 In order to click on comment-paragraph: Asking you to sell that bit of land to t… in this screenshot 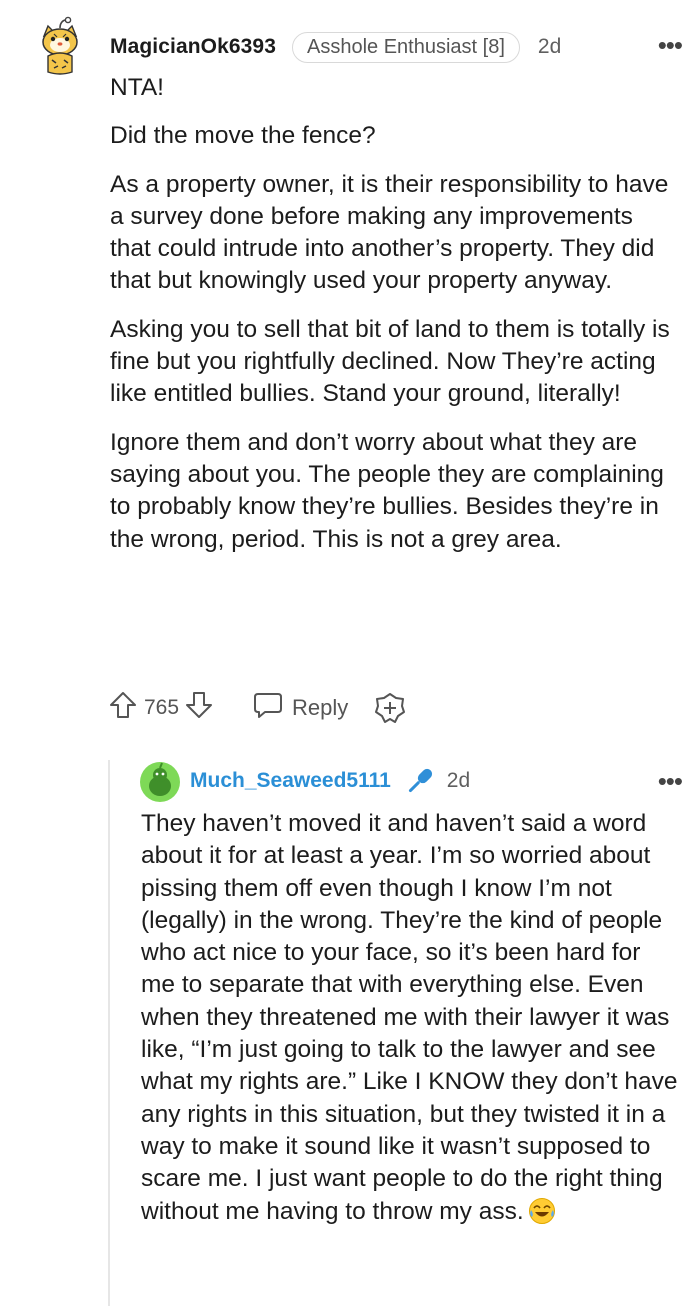, I will do `click(390, 361)`.